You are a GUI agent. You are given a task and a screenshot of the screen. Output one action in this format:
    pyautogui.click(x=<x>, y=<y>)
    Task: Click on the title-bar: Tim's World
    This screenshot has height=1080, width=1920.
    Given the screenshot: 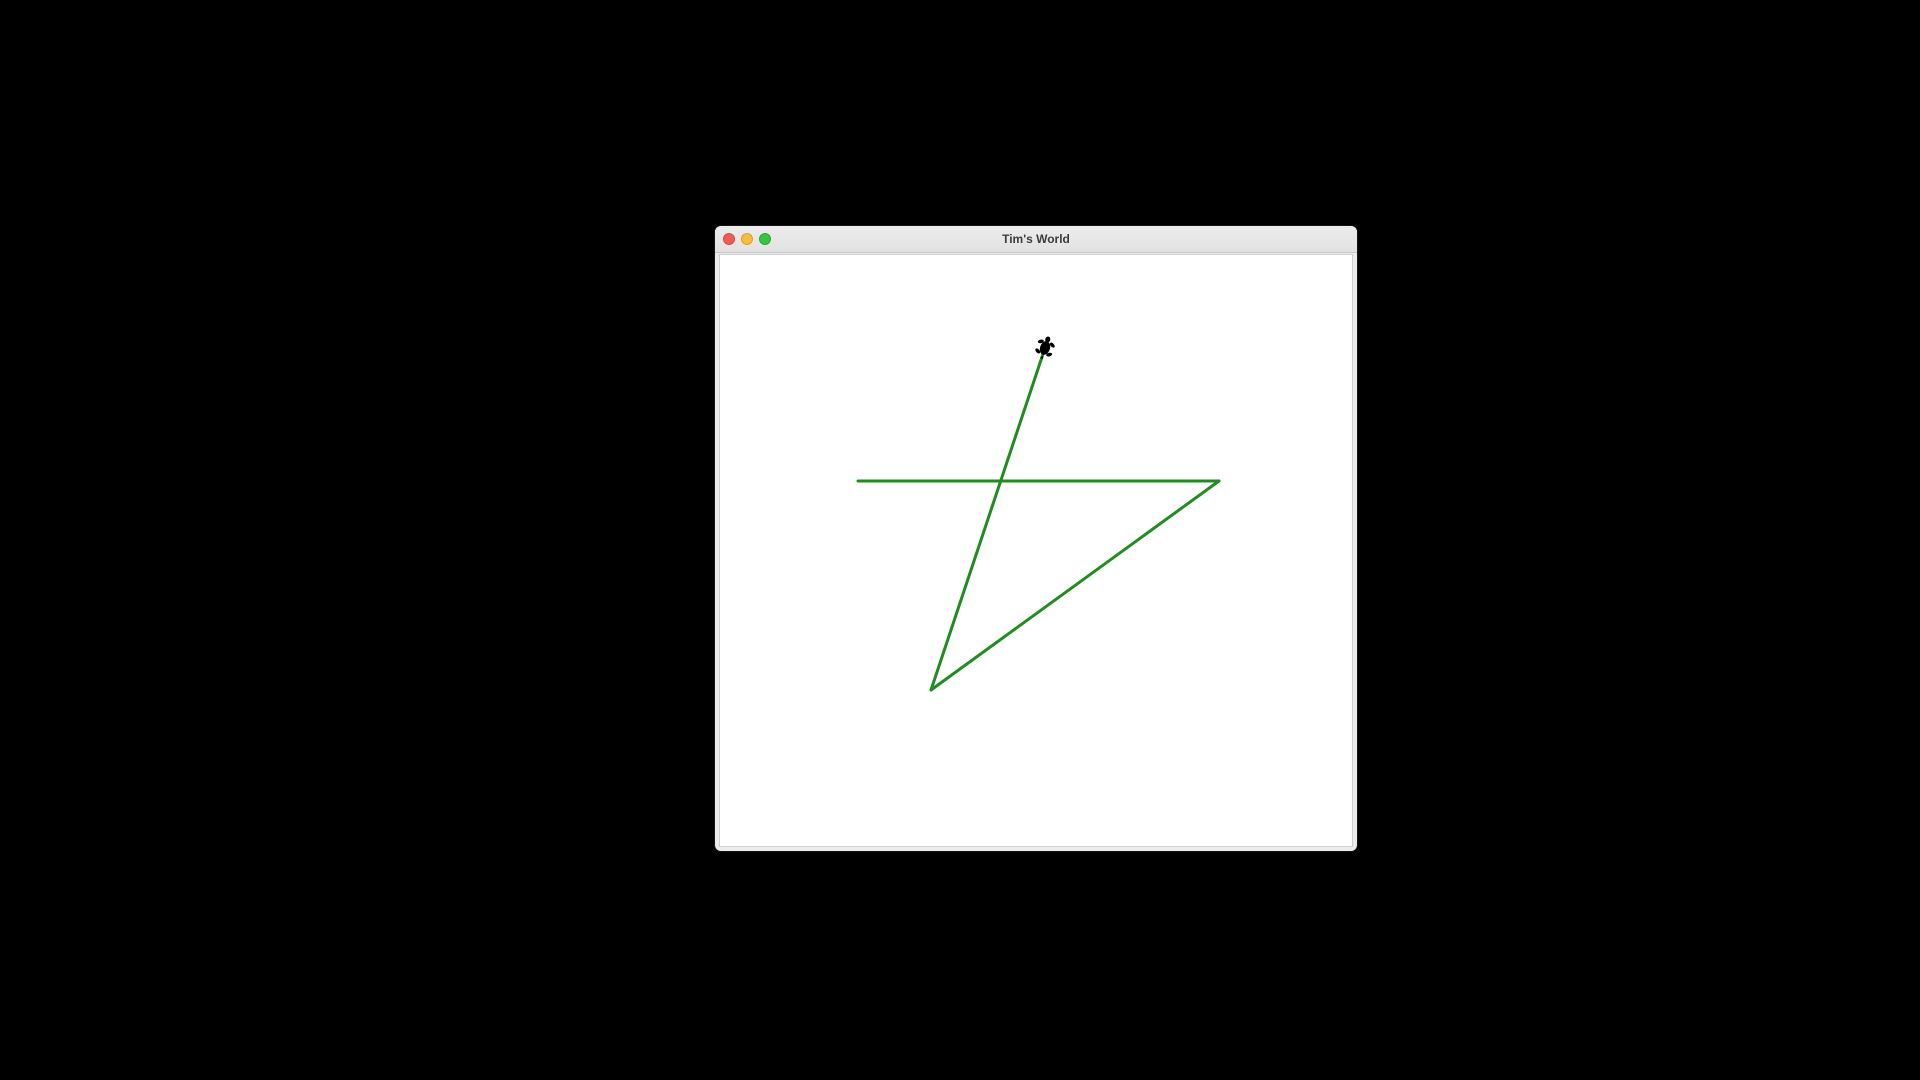 What is the action you would take?
    pyautogui.click(x=1036, y=239)
    